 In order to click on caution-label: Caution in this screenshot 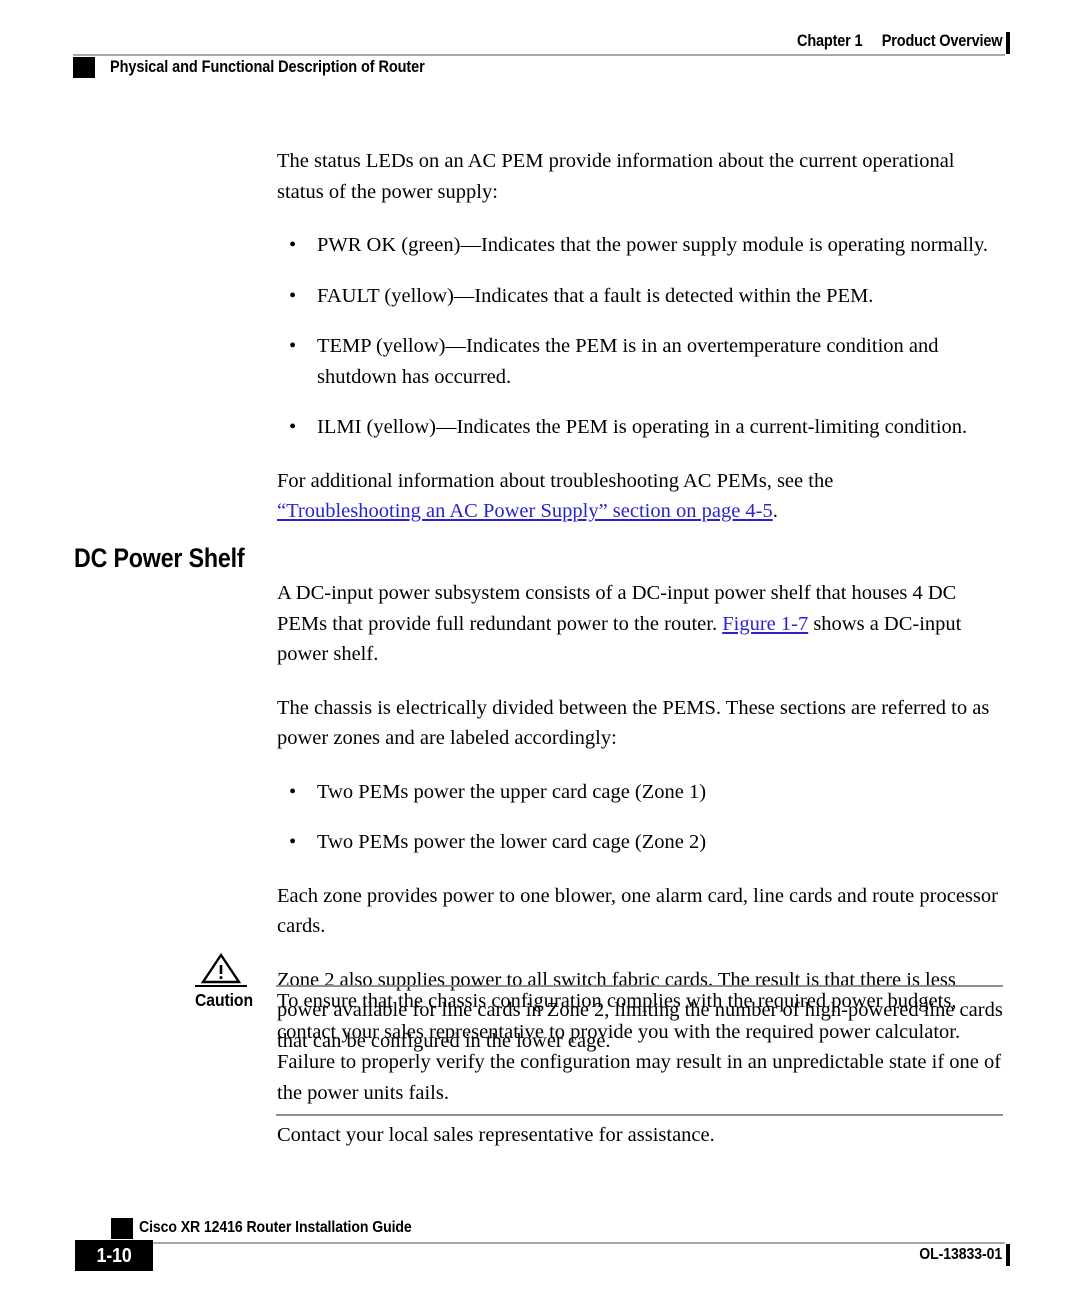, I will do `click(224, 1000)`.